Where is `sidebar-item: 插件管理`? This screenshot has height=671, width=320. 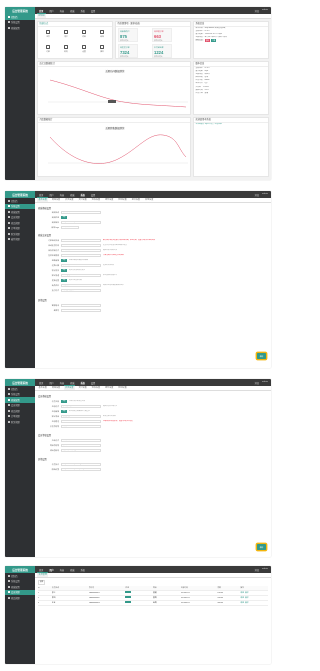 sidebar-item: 插件管理 is located at coordinates (20, 240).